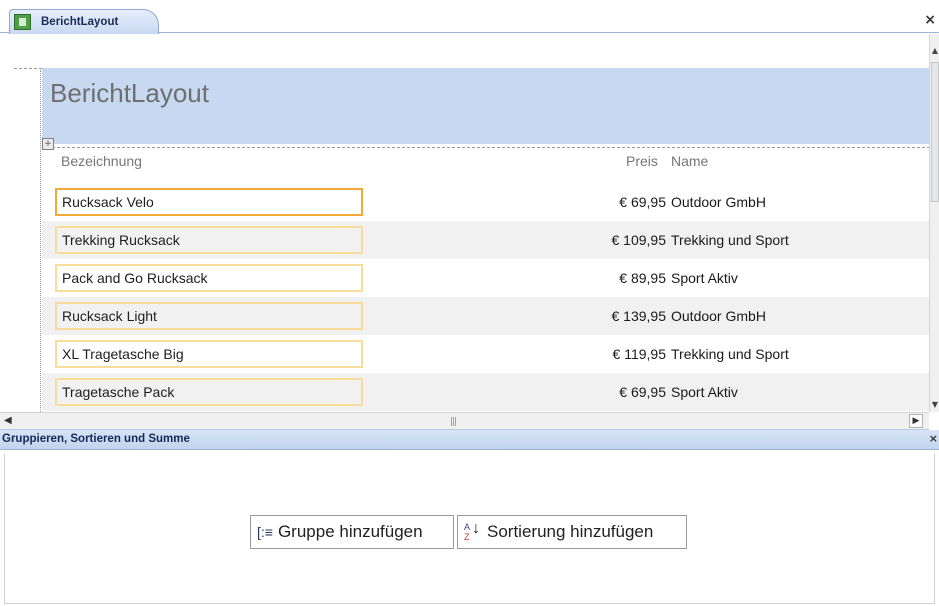 The width and height of the screenshot is (939, 606). What do you see at coordinates (935, 132) in the screenshot?
I see `vertical-scroll-thumb` at bounding box center [935, 132].